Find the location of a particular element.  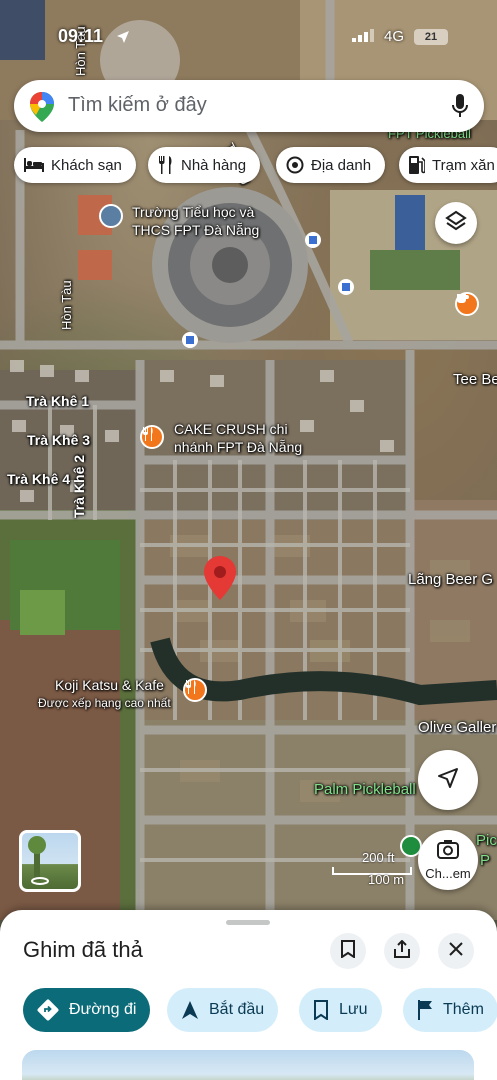

chip-label: Nhà hàng is located at coordinates (214, 165).